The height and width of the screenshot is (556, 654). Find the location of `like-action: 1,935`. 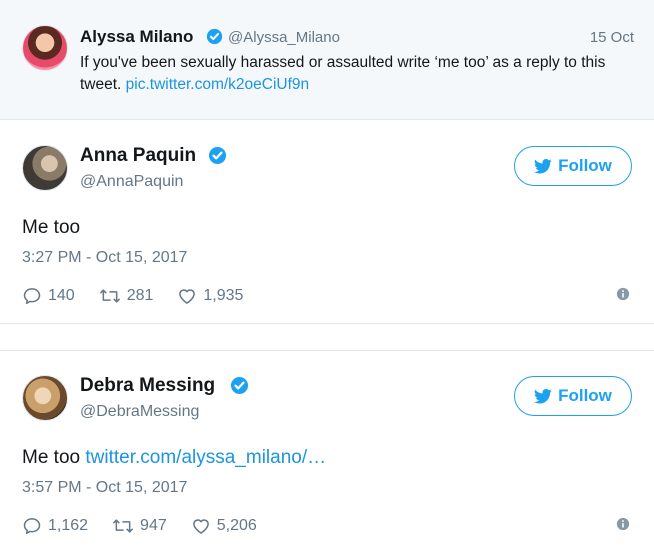

like-action: 1,935 is located at coordinates (210, 296).